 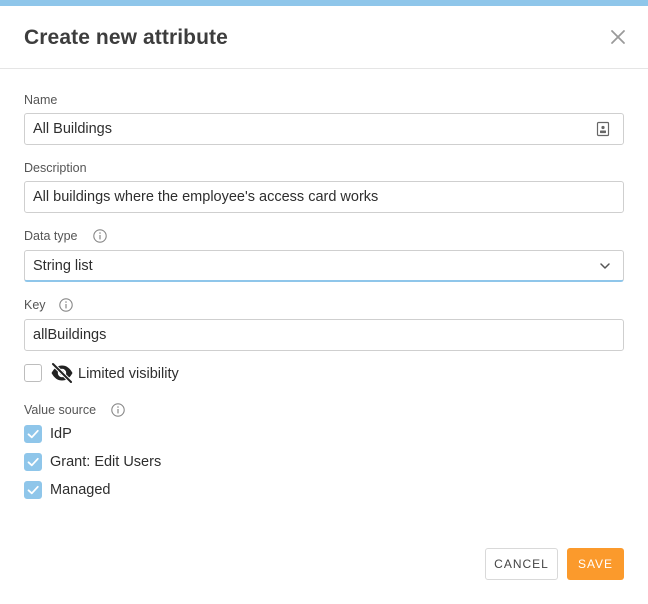 I want to click on data-type-value: String list, so click(x=63, y=266).